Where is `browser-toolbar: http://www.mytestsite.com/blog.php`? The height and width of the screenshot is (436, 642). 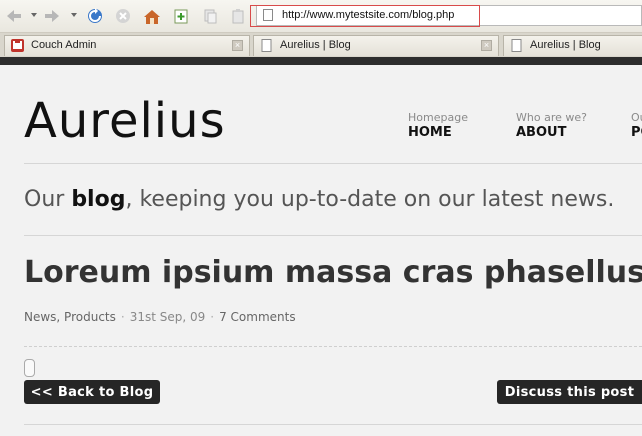
browser-toolbar: http://www.mytestsite.com/blog.php is located at coordinates (321, 16).